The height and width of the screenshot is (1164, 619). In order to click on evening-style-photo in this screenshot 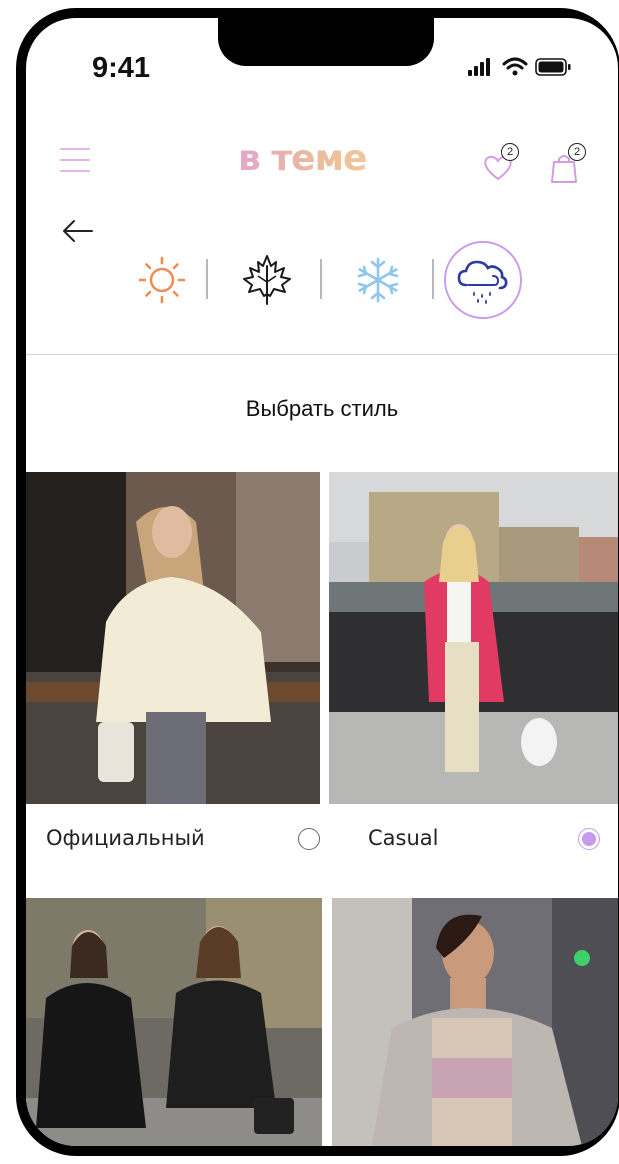, I will do `click(475, 1022)`.